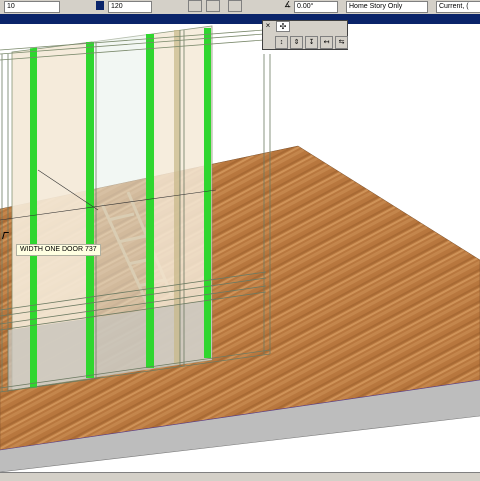  What do you see at coordinates (235, 6) in the screenshot?
I see `anchor-button` at bounding box center [235, 6].